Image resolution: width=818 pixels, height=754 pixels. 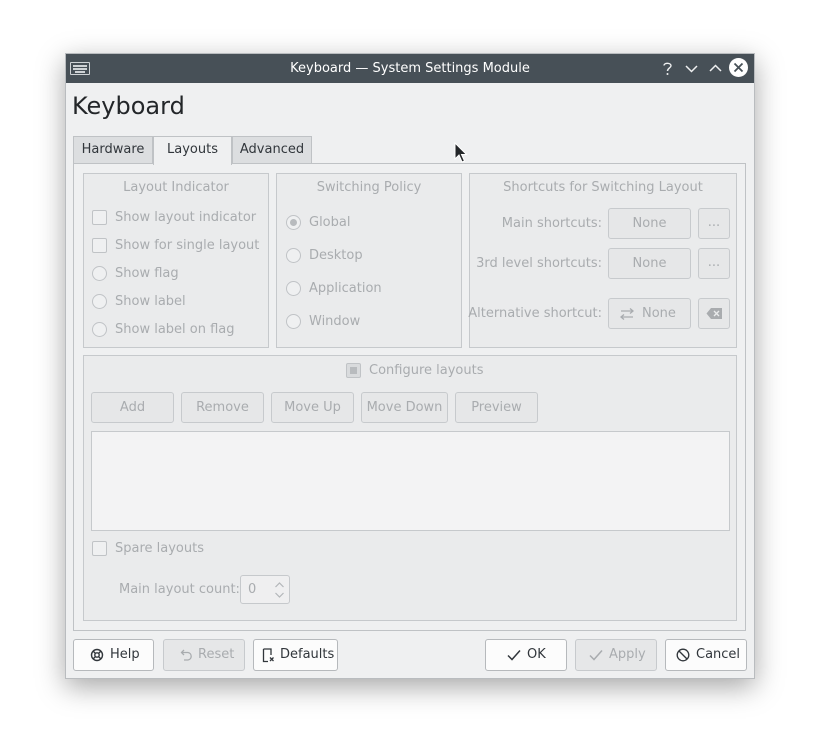 What do you see at coordinates (307, 654) in the screenshot?
I see `defaults-label: Defaults` at bounding box center [307, 654].